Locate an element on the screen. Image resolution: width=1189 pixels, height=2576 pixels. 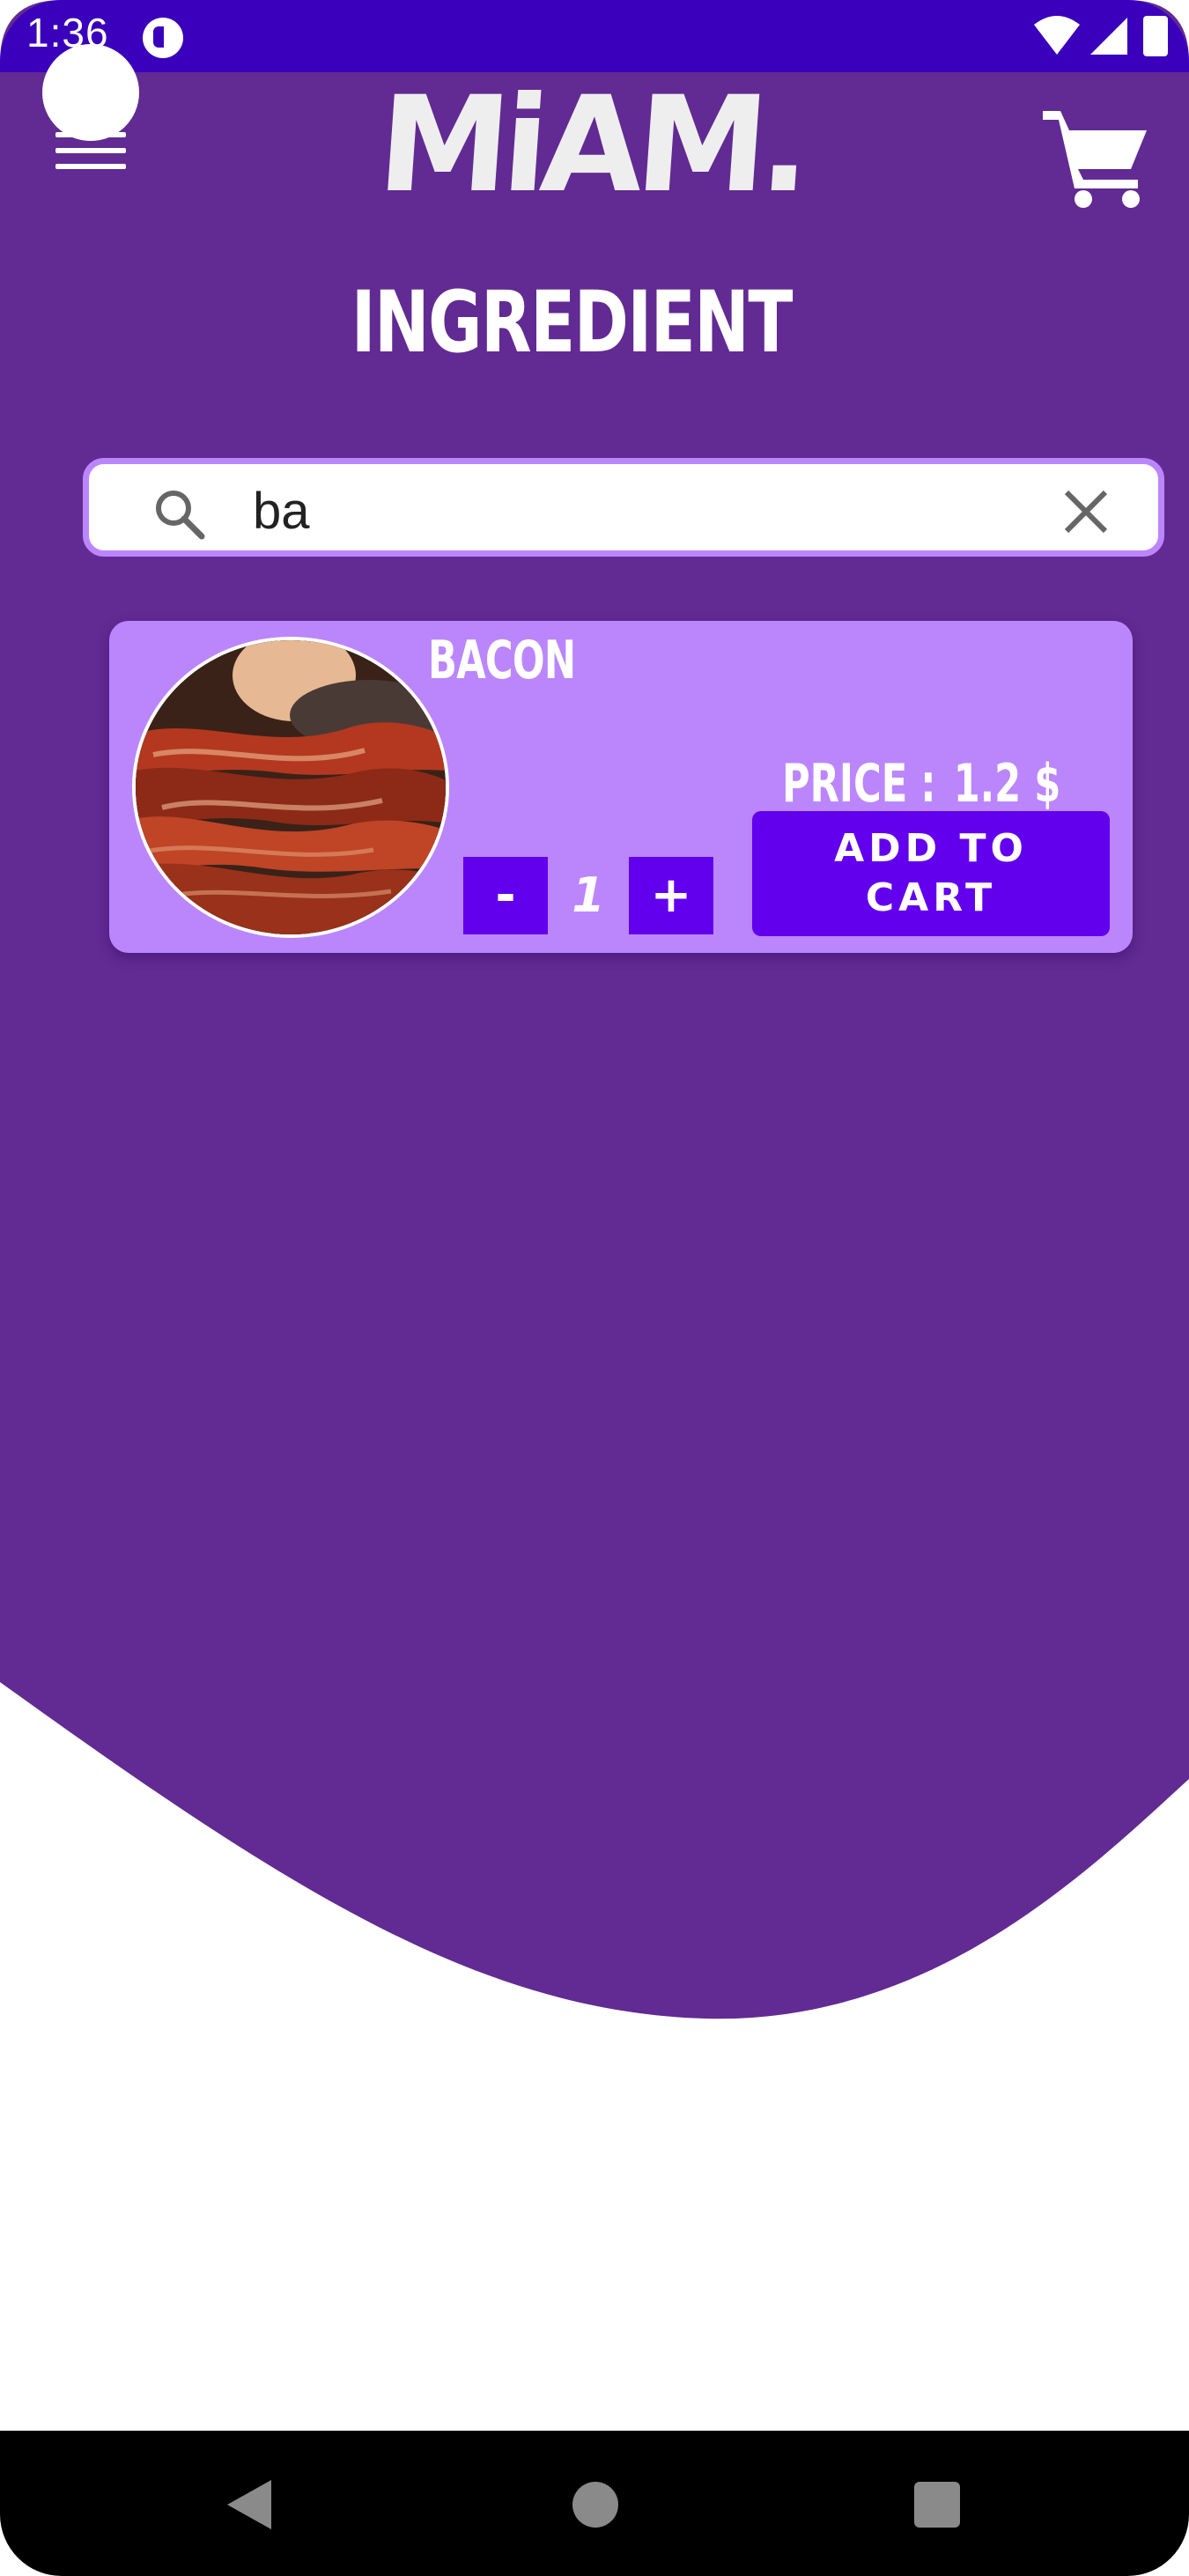
product-card: BACON PRICE : 1.2 $ - 1 + ADD TO CART is located at coordinates (621, 787).